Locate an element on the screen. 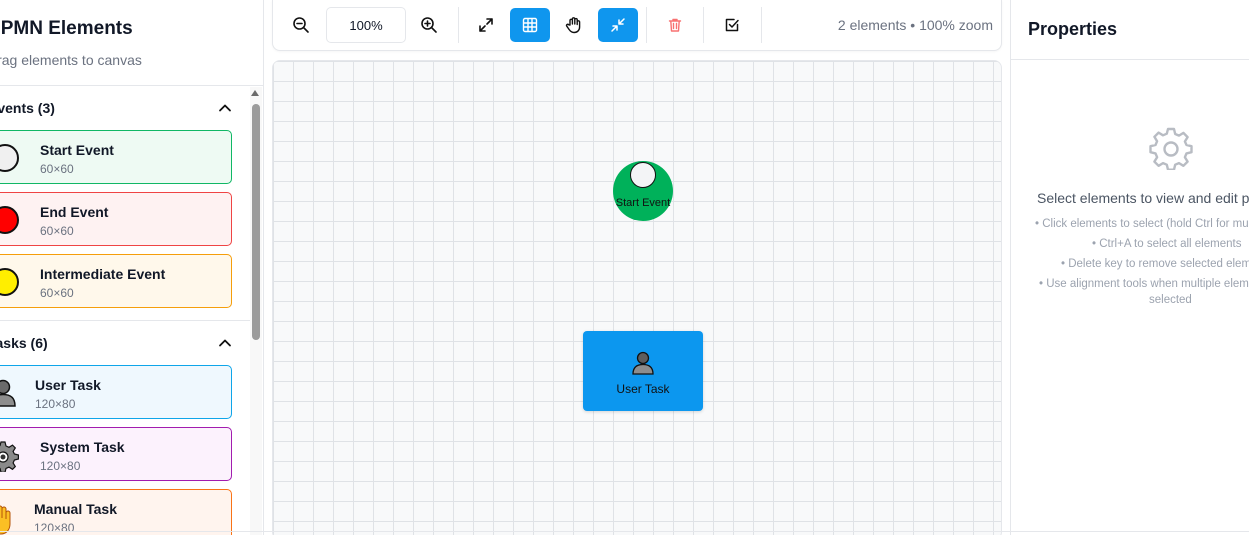 This screenshot has height=535, width=1249. snap-button is located at coordinates (618, 25).